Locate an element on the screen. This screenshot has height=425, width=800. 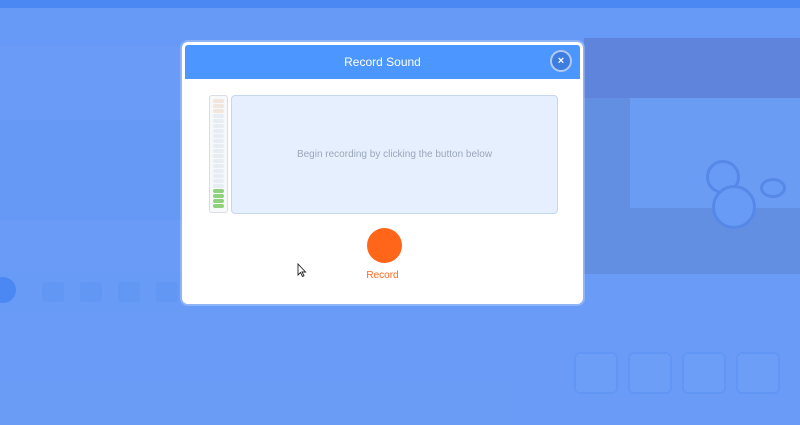
record-button is located at coordinates (384, 245).